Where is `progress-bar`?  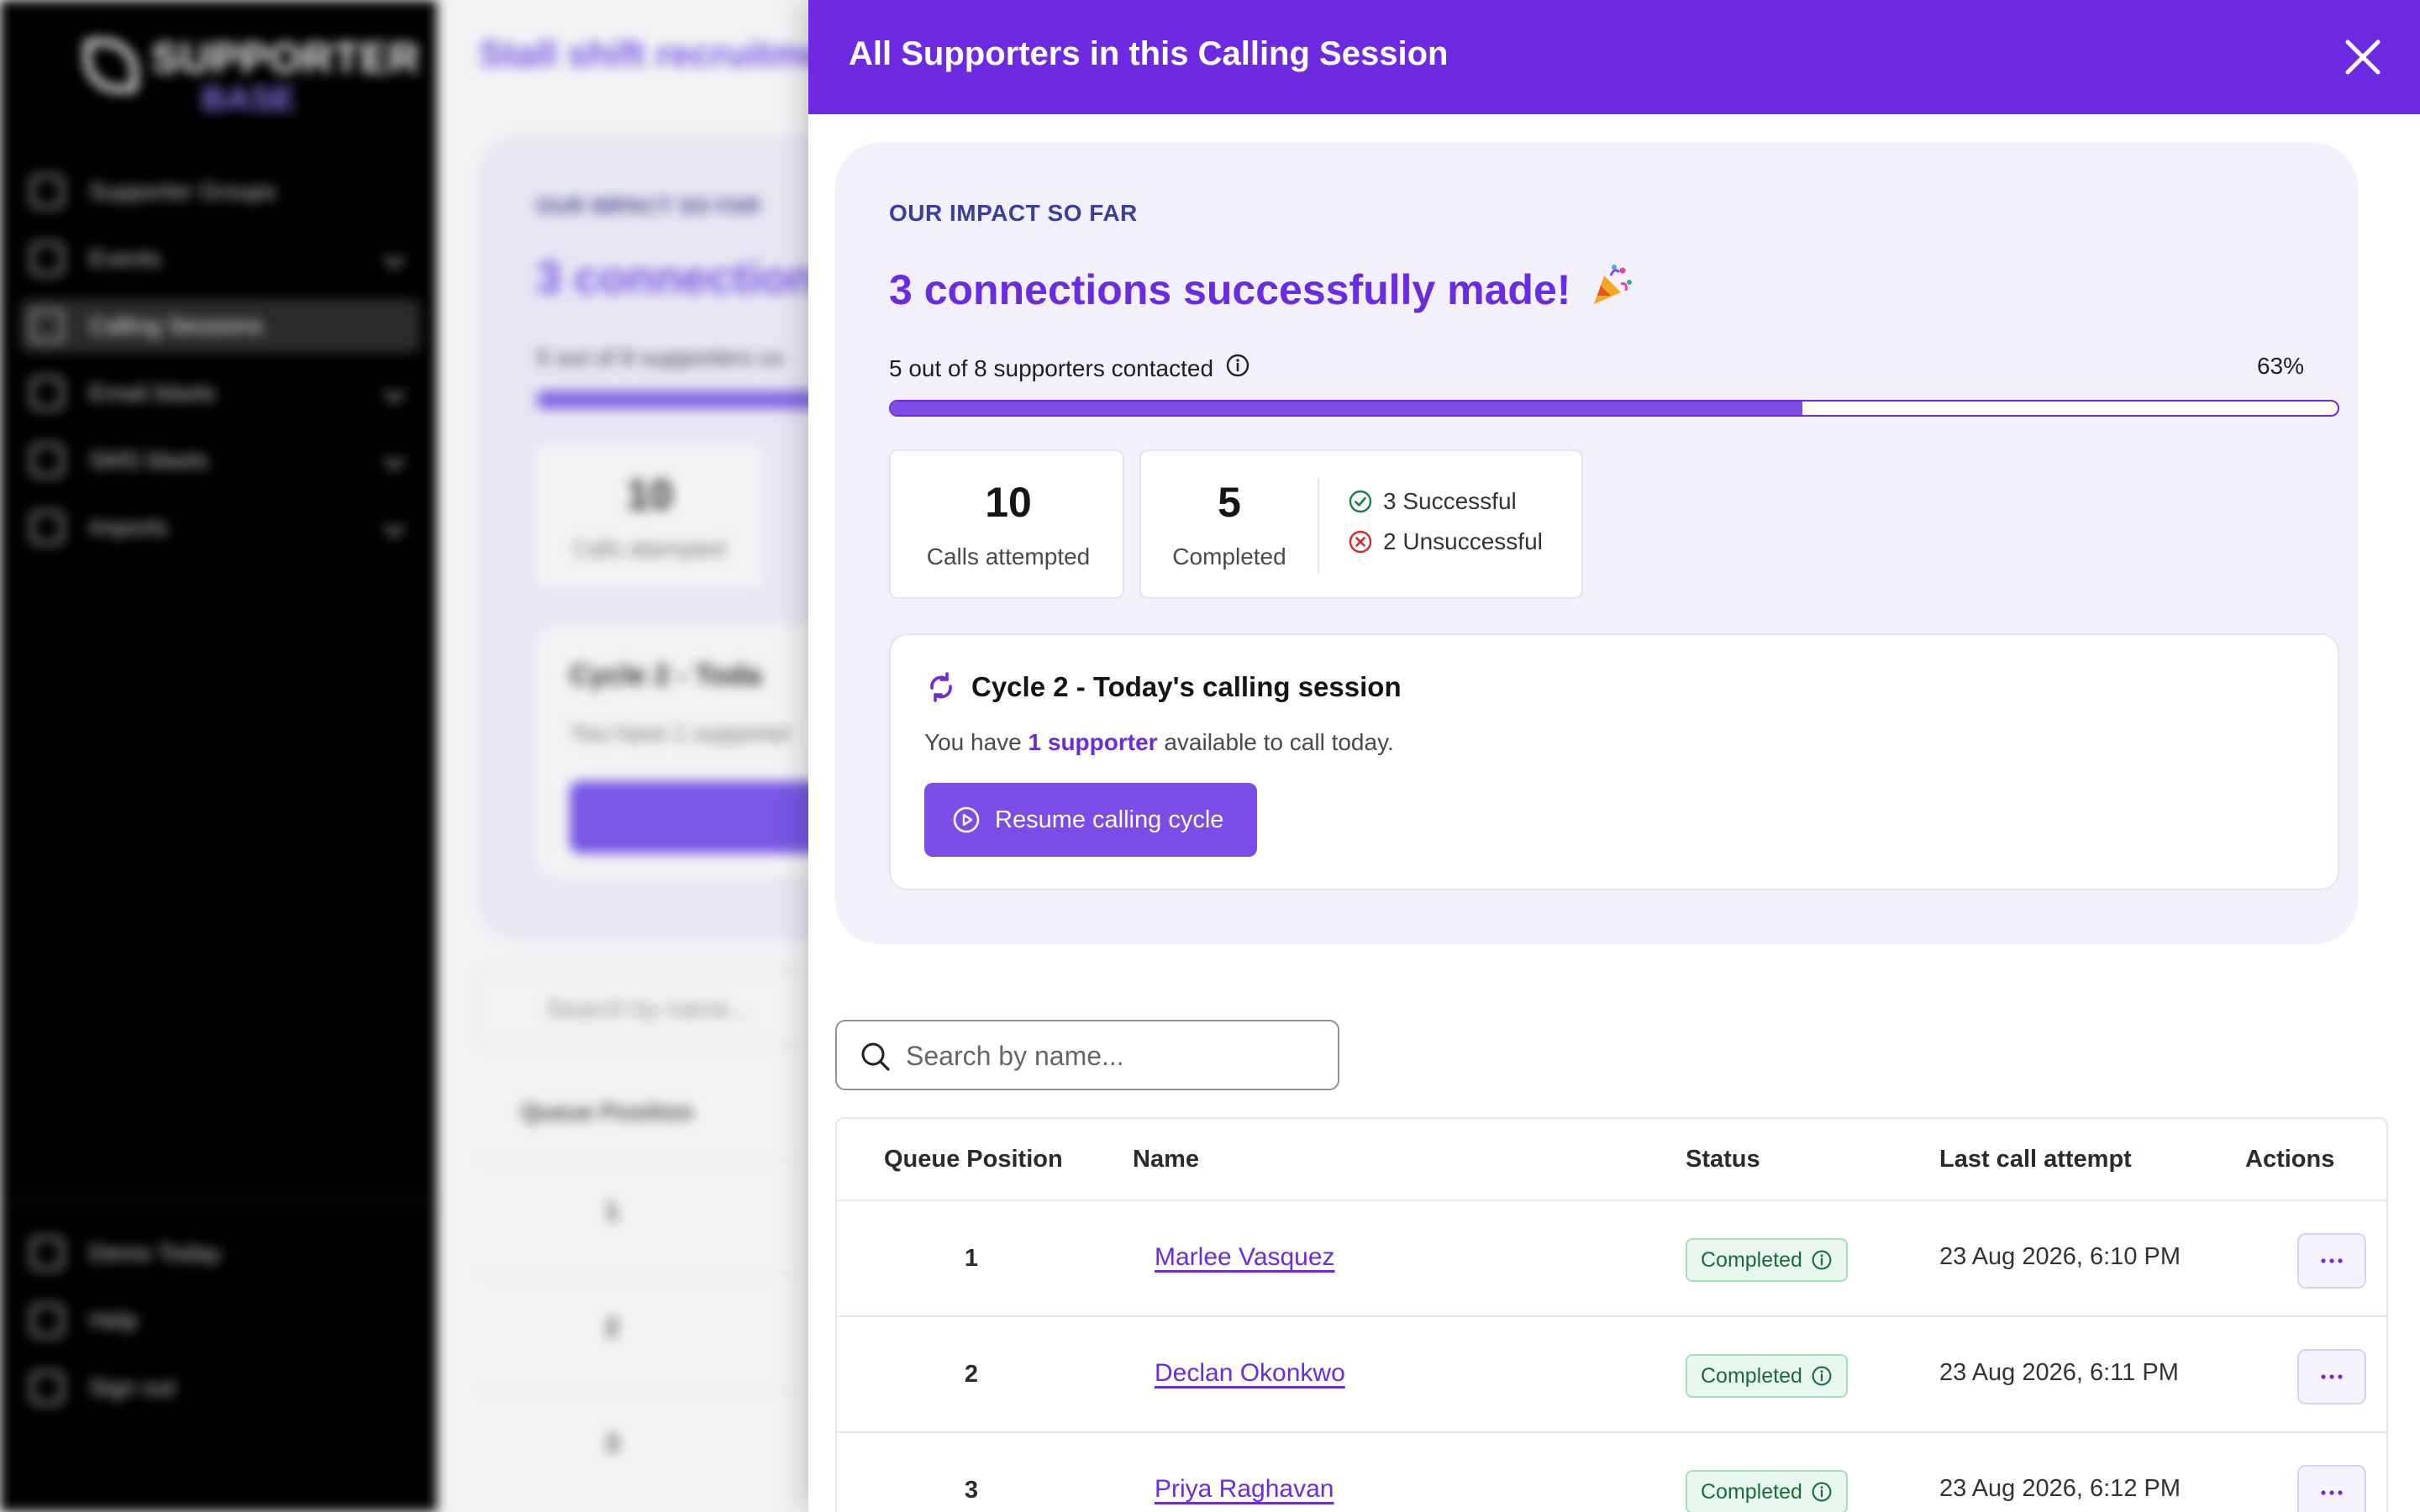
progress-bar is located at coordinates (1614, 408).